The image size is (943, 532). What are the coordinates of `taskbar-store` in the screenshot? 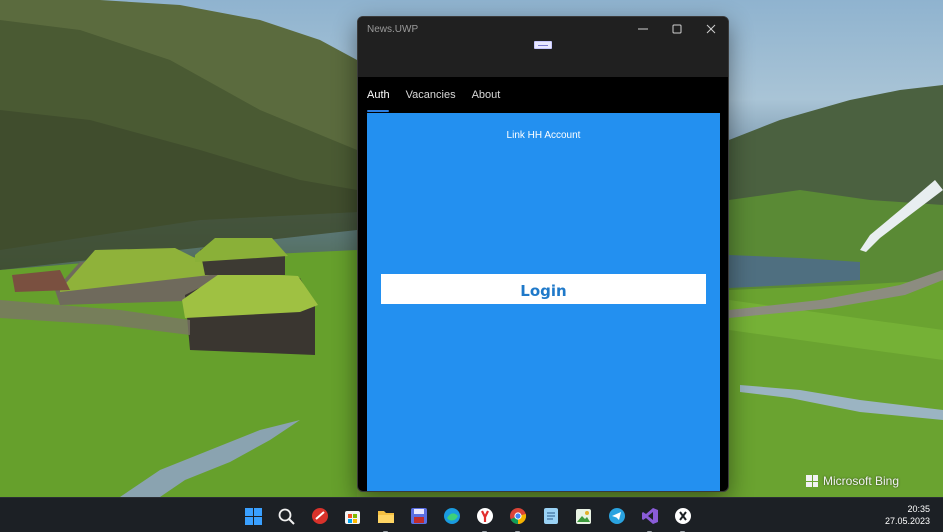 It's located at (352, 516).